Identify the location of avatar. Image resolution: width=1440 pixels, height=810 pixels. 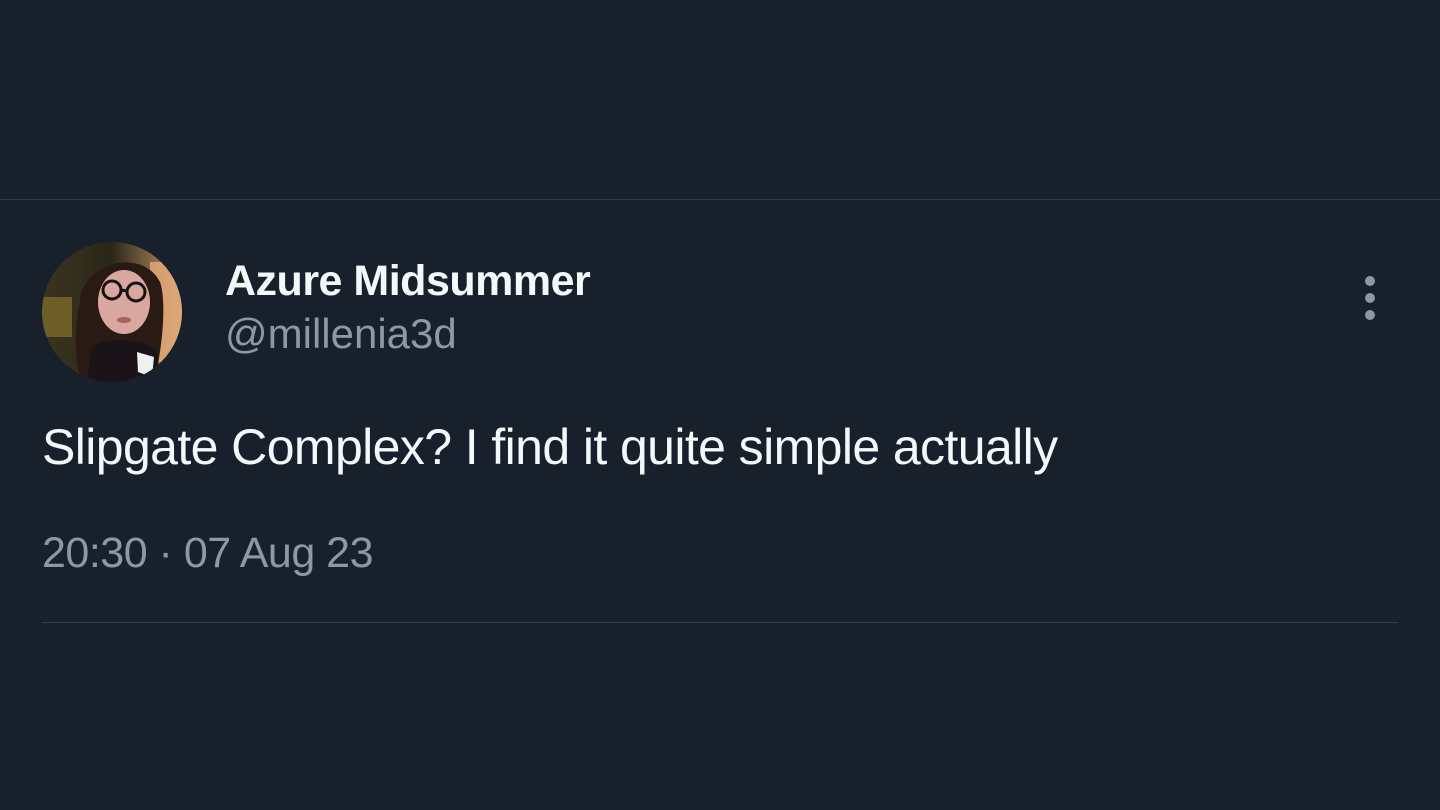
(112, 312).